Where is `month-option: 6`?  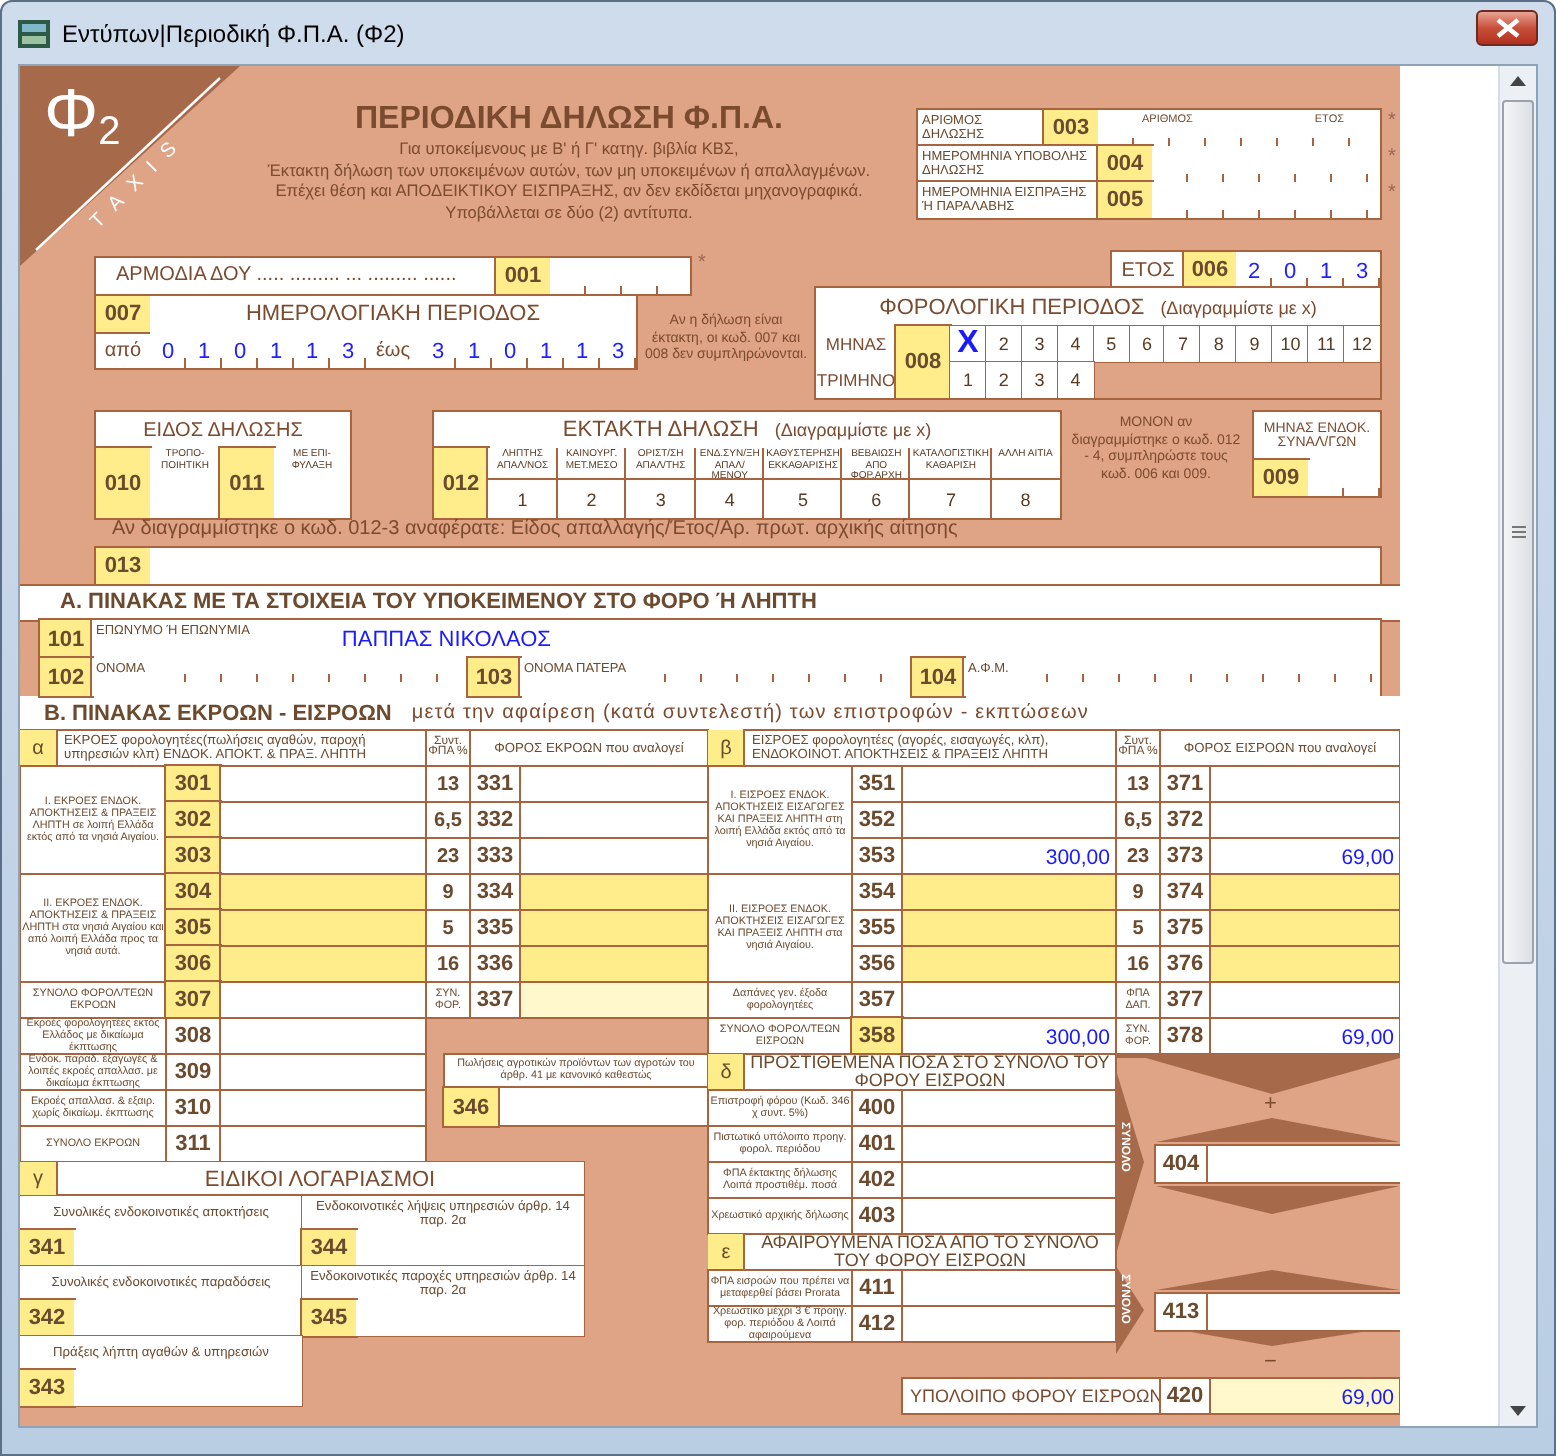 month-option: 6 is located at coordinates (1147, 344).